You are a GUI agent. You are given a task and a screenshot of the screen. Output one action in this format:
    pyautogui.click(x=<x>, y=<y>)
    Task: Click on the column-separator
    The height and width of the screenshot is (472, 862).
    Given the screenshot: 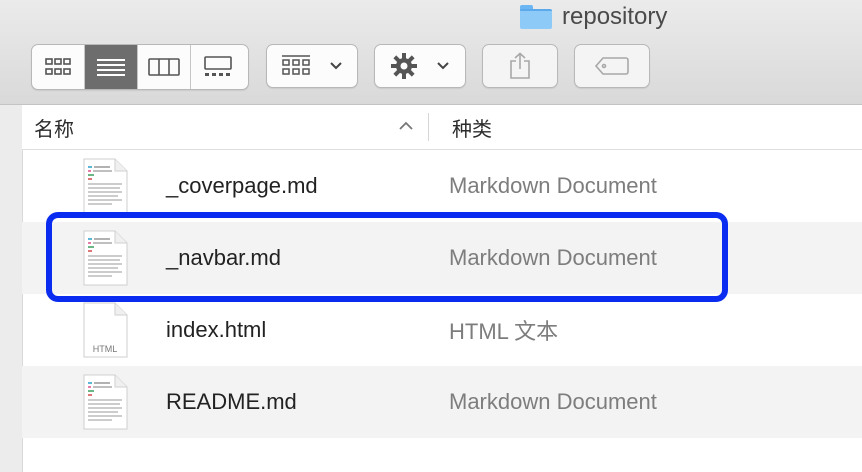 What is the action you would take?
    pyautogui.click(x=428, y=127)
    